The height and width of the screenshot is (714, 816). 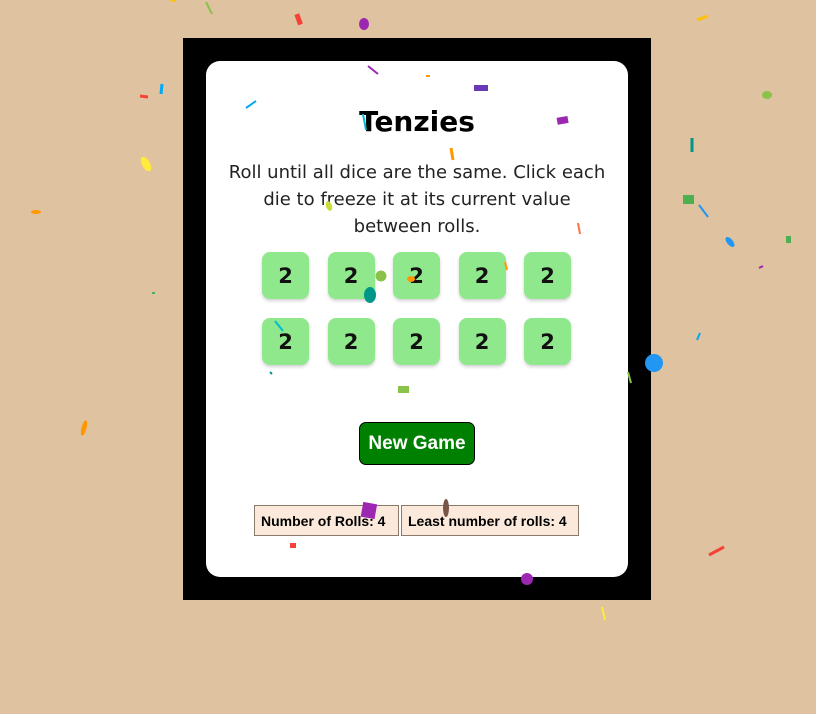 What do you see at coordinates (547, 275) in the screenshot?
I see `die-5: 2` at bounding box center [547, 275].